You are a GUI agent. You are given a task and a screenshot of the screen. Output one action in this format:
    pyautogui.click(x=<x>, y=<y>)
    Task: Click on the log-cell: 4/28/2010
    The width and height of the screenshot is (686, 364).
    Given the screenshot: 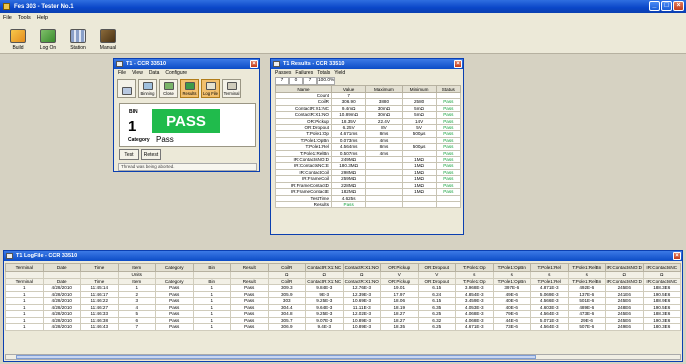 What is the action you would take?
    pyautogui.click(x=61, y=327)
    